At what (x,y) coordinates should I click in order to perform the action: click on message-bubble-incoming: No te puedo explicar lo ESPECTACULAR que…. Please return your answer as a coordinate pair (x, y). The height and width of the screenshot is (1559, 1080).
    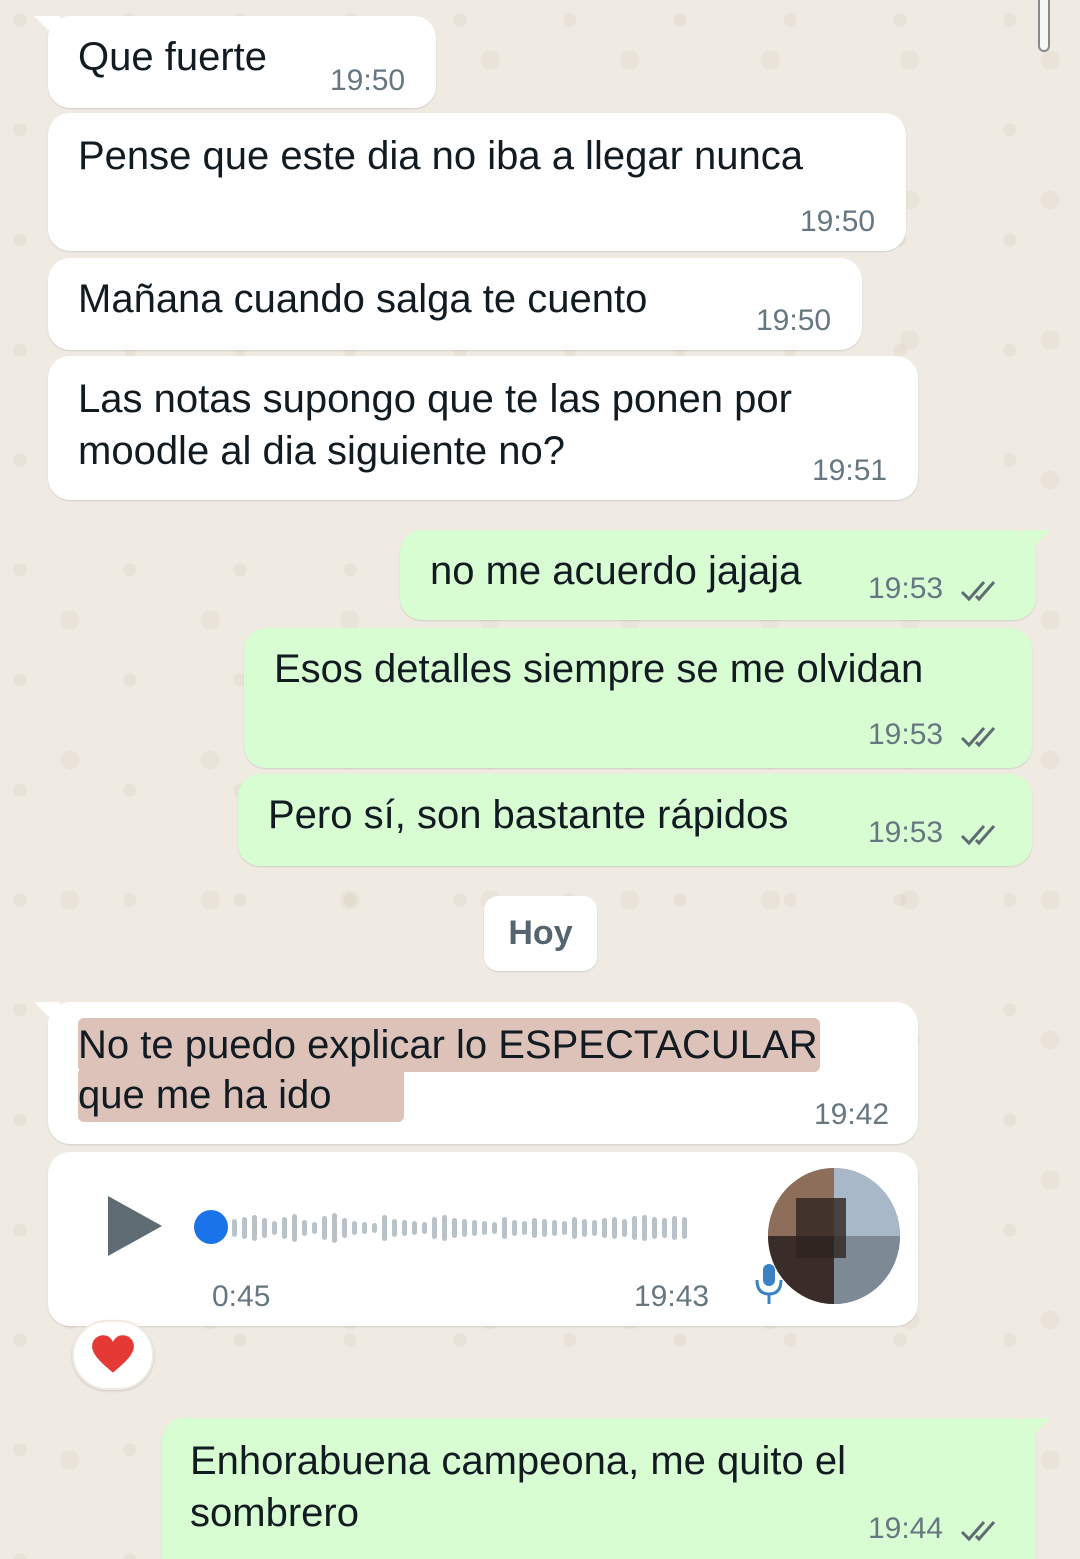
    Looking at the image, I should click on (476, 1073).